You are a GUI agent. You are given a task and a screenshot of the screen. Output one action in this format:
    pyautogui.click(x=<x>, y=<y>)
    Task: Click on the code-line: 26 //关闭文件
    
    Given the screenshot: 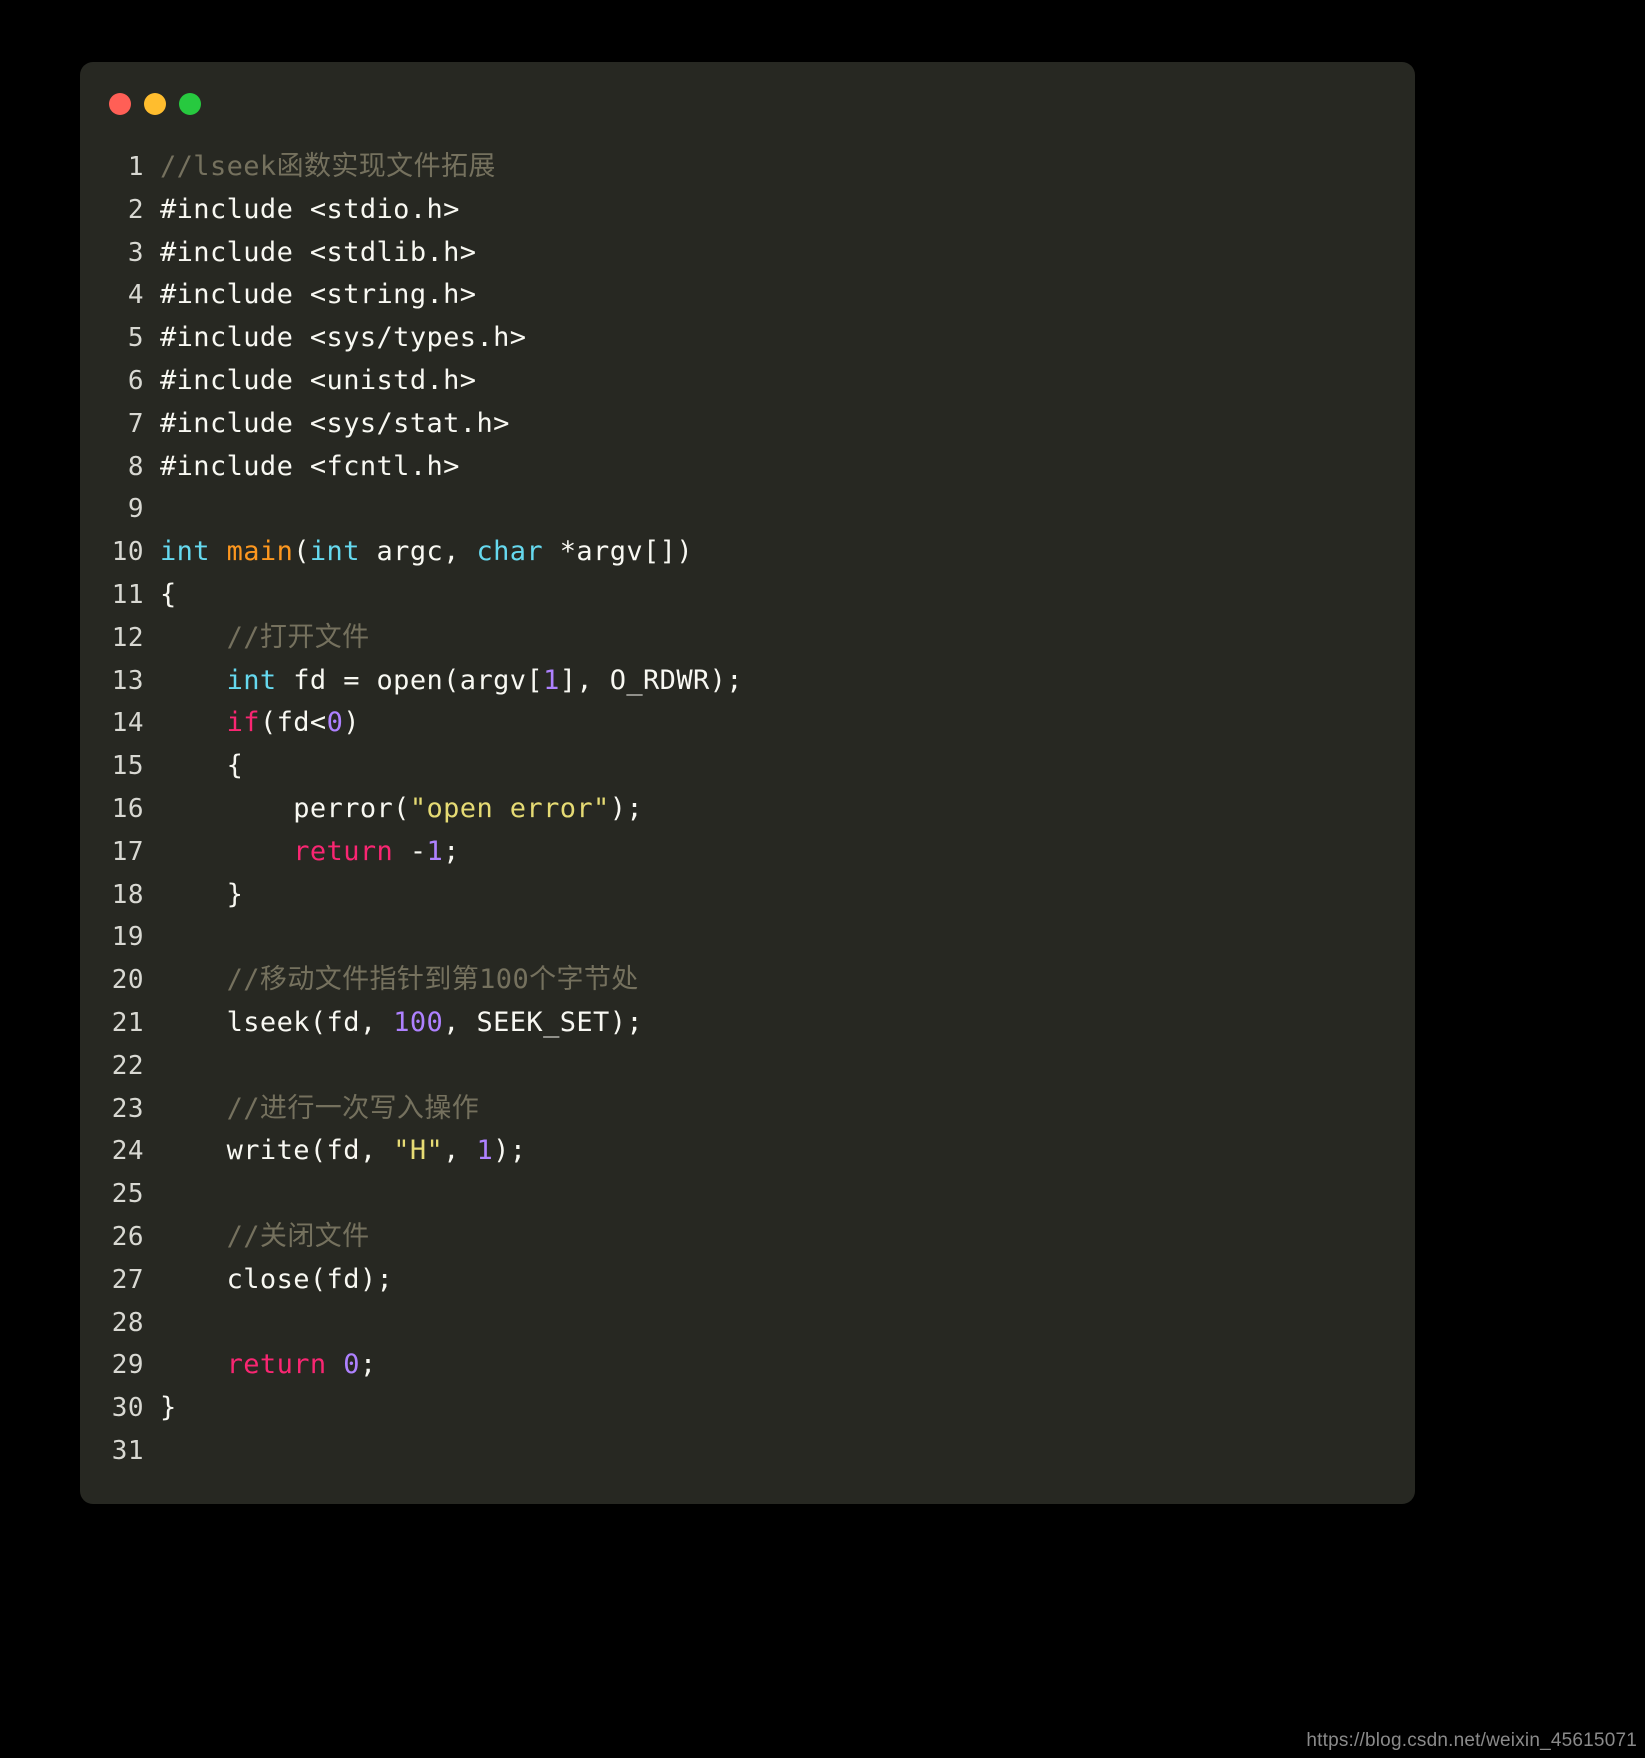 What is the action you would take?
    pyautogui.click(x=750, y=1237)
    